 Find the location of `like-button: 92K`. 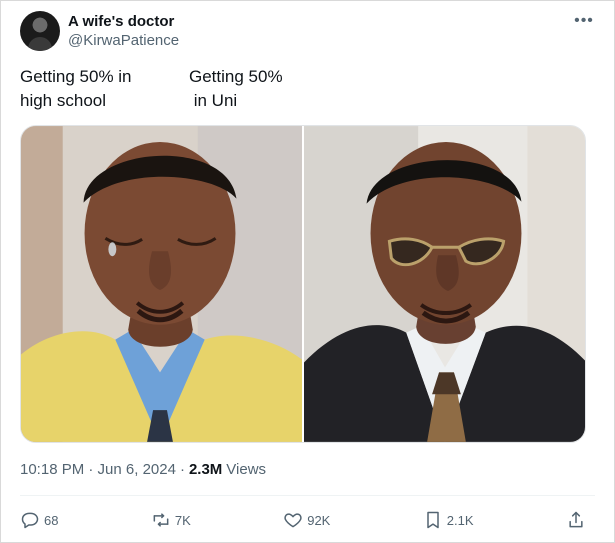

like-button: 92K is located at coordinates (306, 520).